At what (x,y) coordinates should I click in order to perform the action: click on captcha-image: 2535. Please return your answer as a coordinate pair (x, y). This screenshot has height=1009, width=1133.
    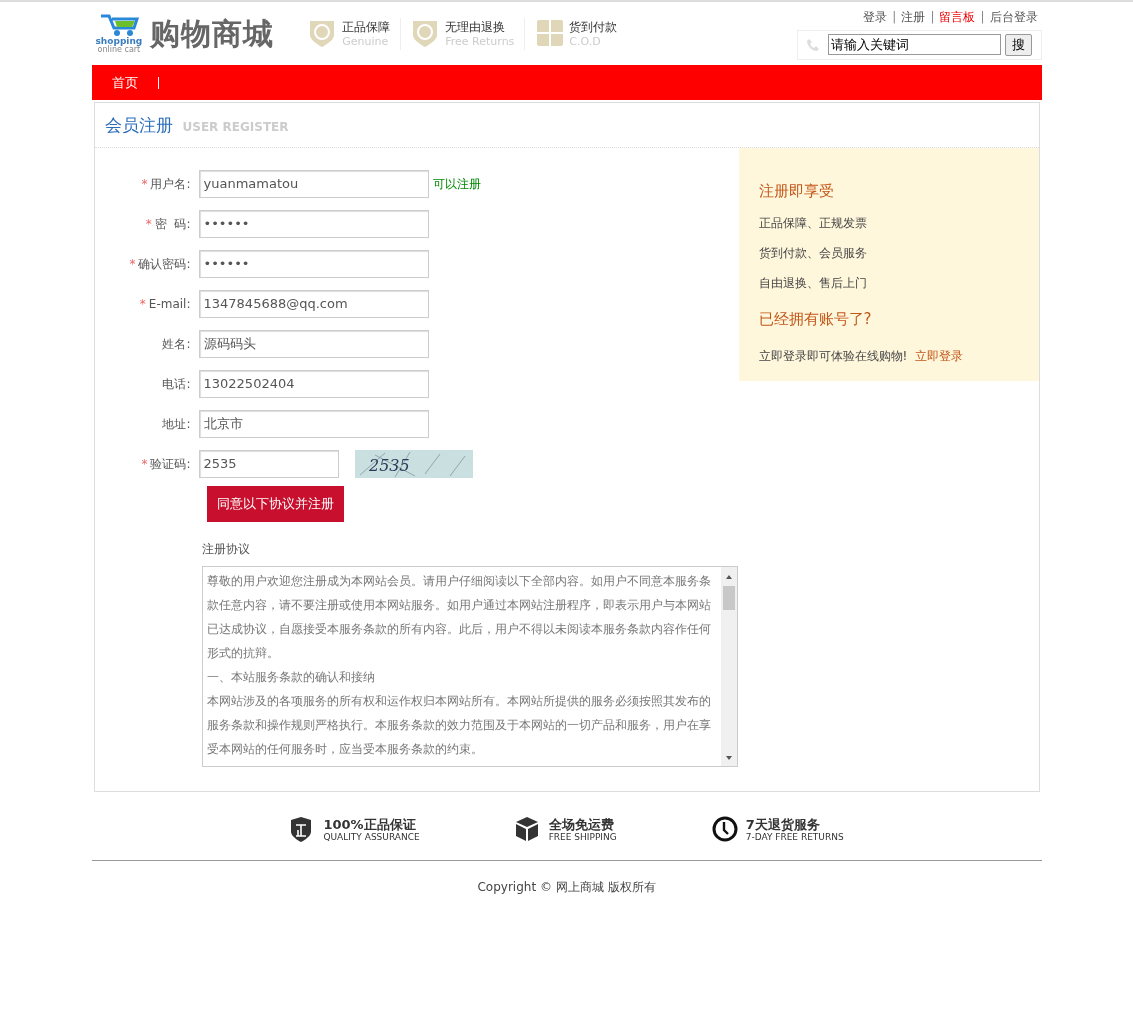
    Looking at the image, I should click on (413, 463).